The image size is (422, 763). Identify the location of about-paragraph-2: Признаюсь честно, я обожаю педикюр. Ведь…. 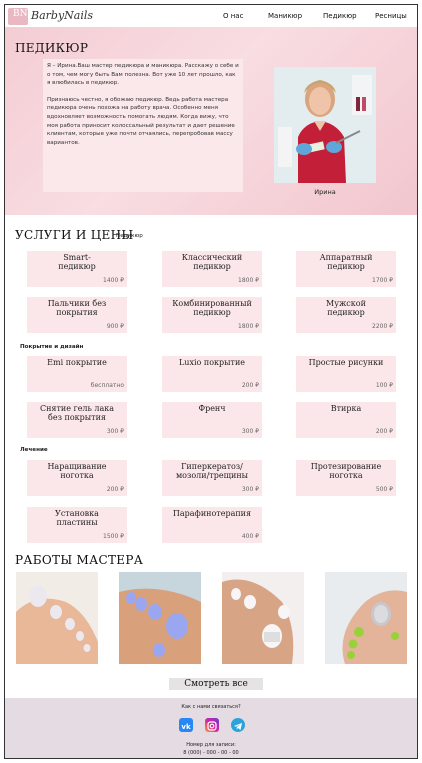
(141, 121).